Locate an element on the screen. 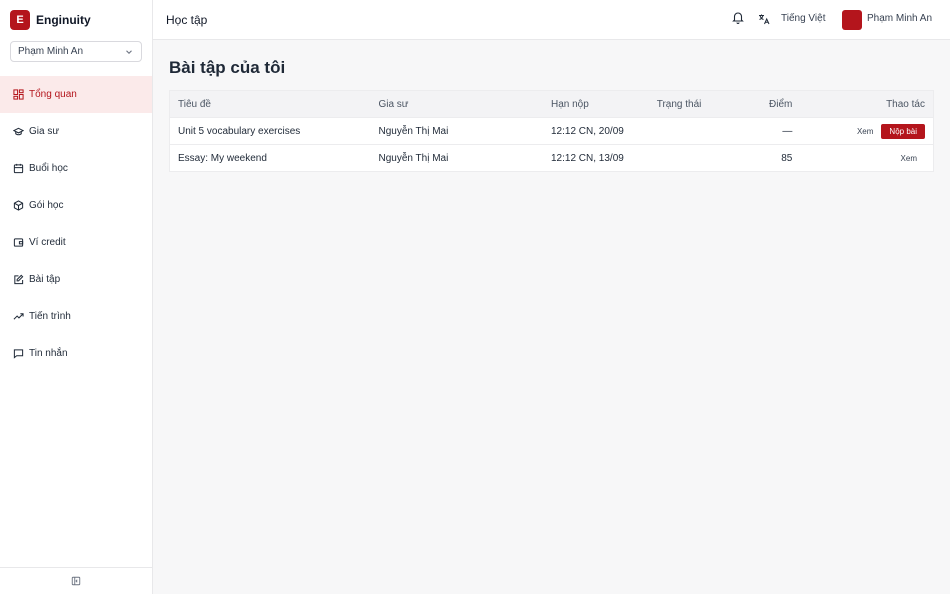 The image size is (950, 594). dashboard-icon is located at coordinates (18, 94).